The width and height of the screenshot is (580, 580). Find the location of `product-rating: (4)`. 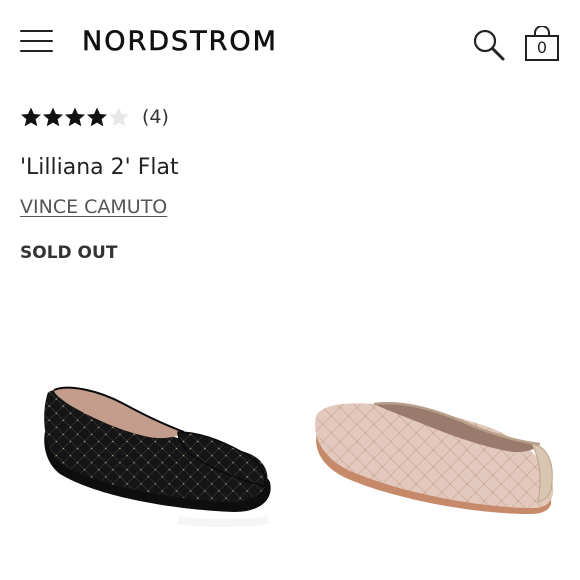

product-rating: (4) is located at coordinates (94, 117).